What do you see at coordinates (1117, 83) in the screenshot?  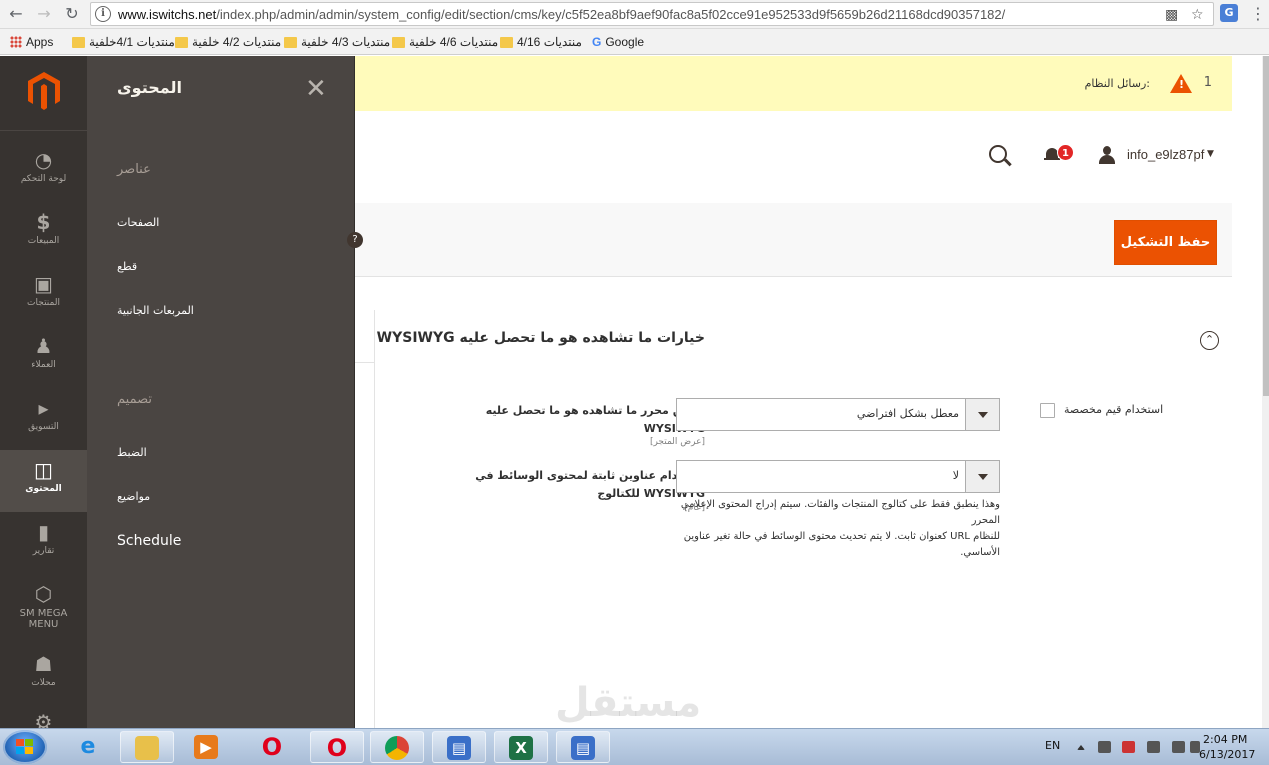 I see `system-message-label: رسائل النظام:` at bounding box center [1117, 83].